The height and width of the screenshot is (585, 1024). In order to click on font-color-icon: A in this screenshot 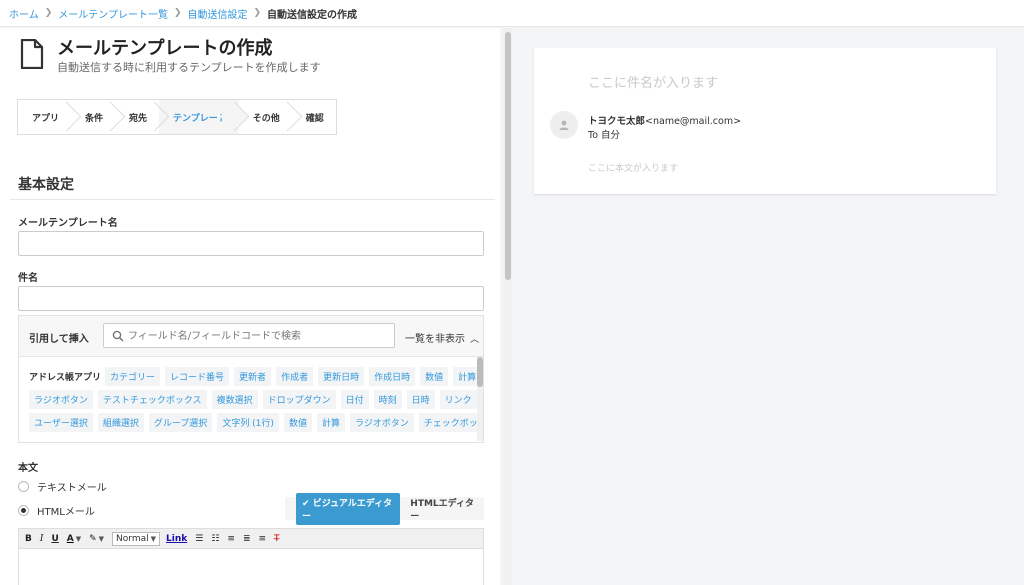, I will do `click(70, 538)`.